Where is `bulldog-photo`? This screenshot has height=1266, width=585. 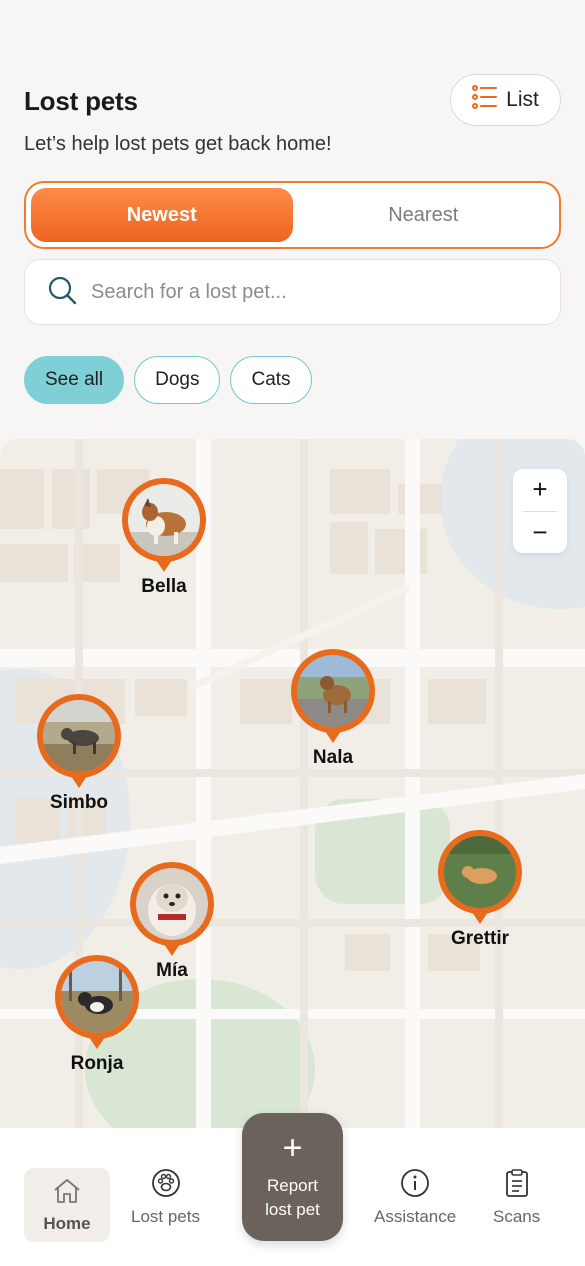 bulldog-photo is located at coordinates (97, 997).